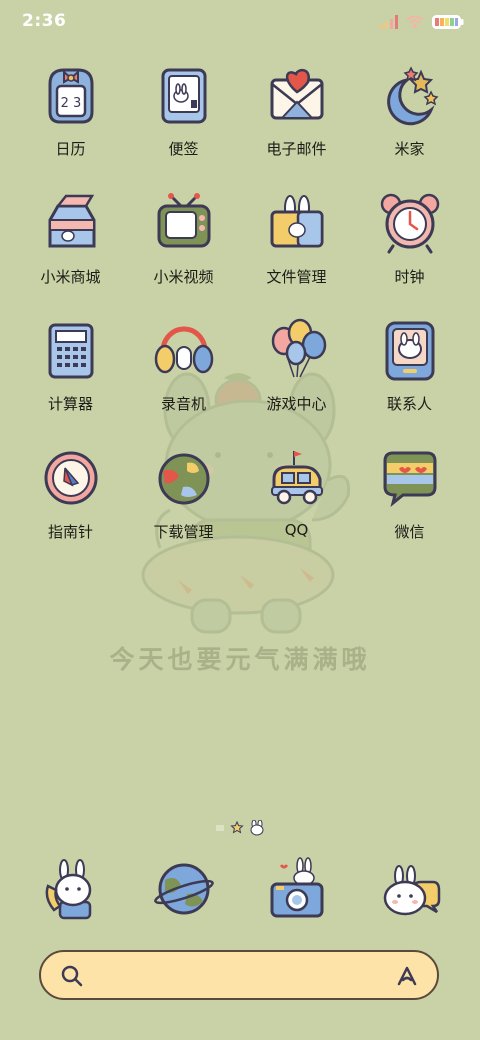  I want to click on app-clock: 时钟, so click(409, 254).